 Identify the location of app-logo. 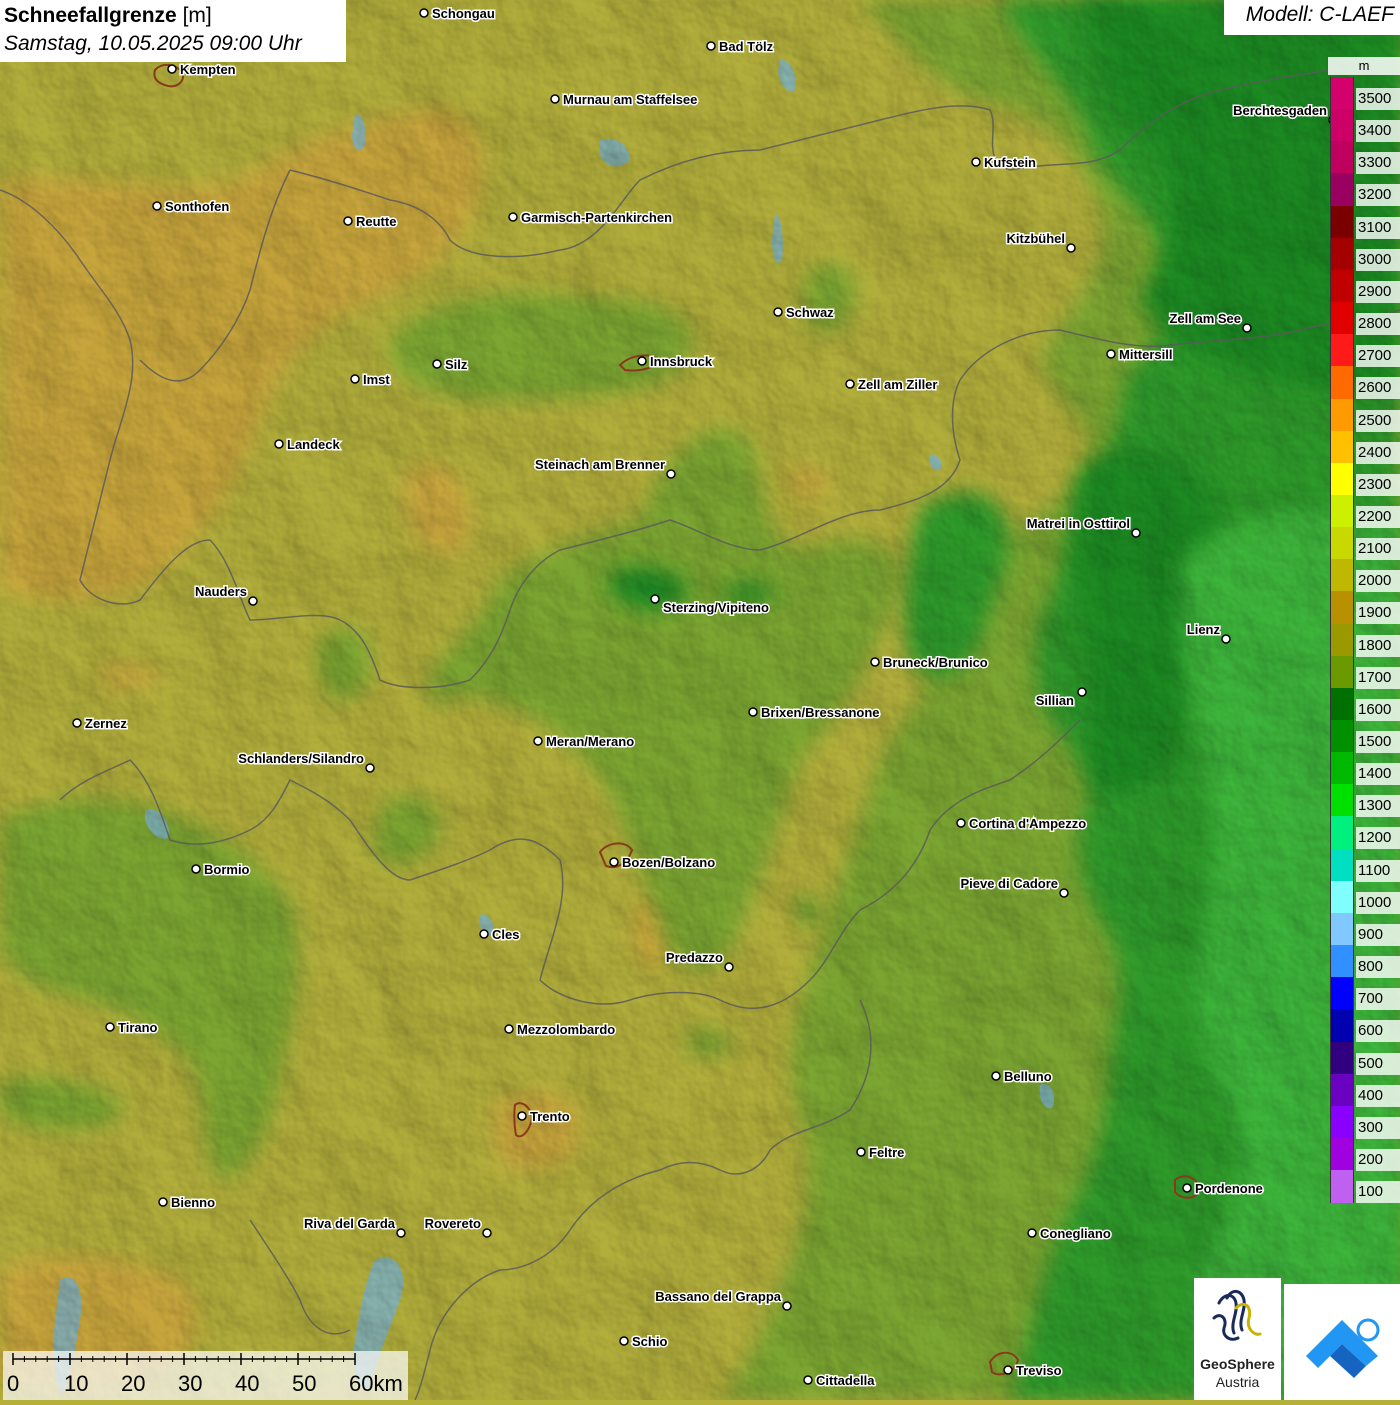
(1342, 1342).